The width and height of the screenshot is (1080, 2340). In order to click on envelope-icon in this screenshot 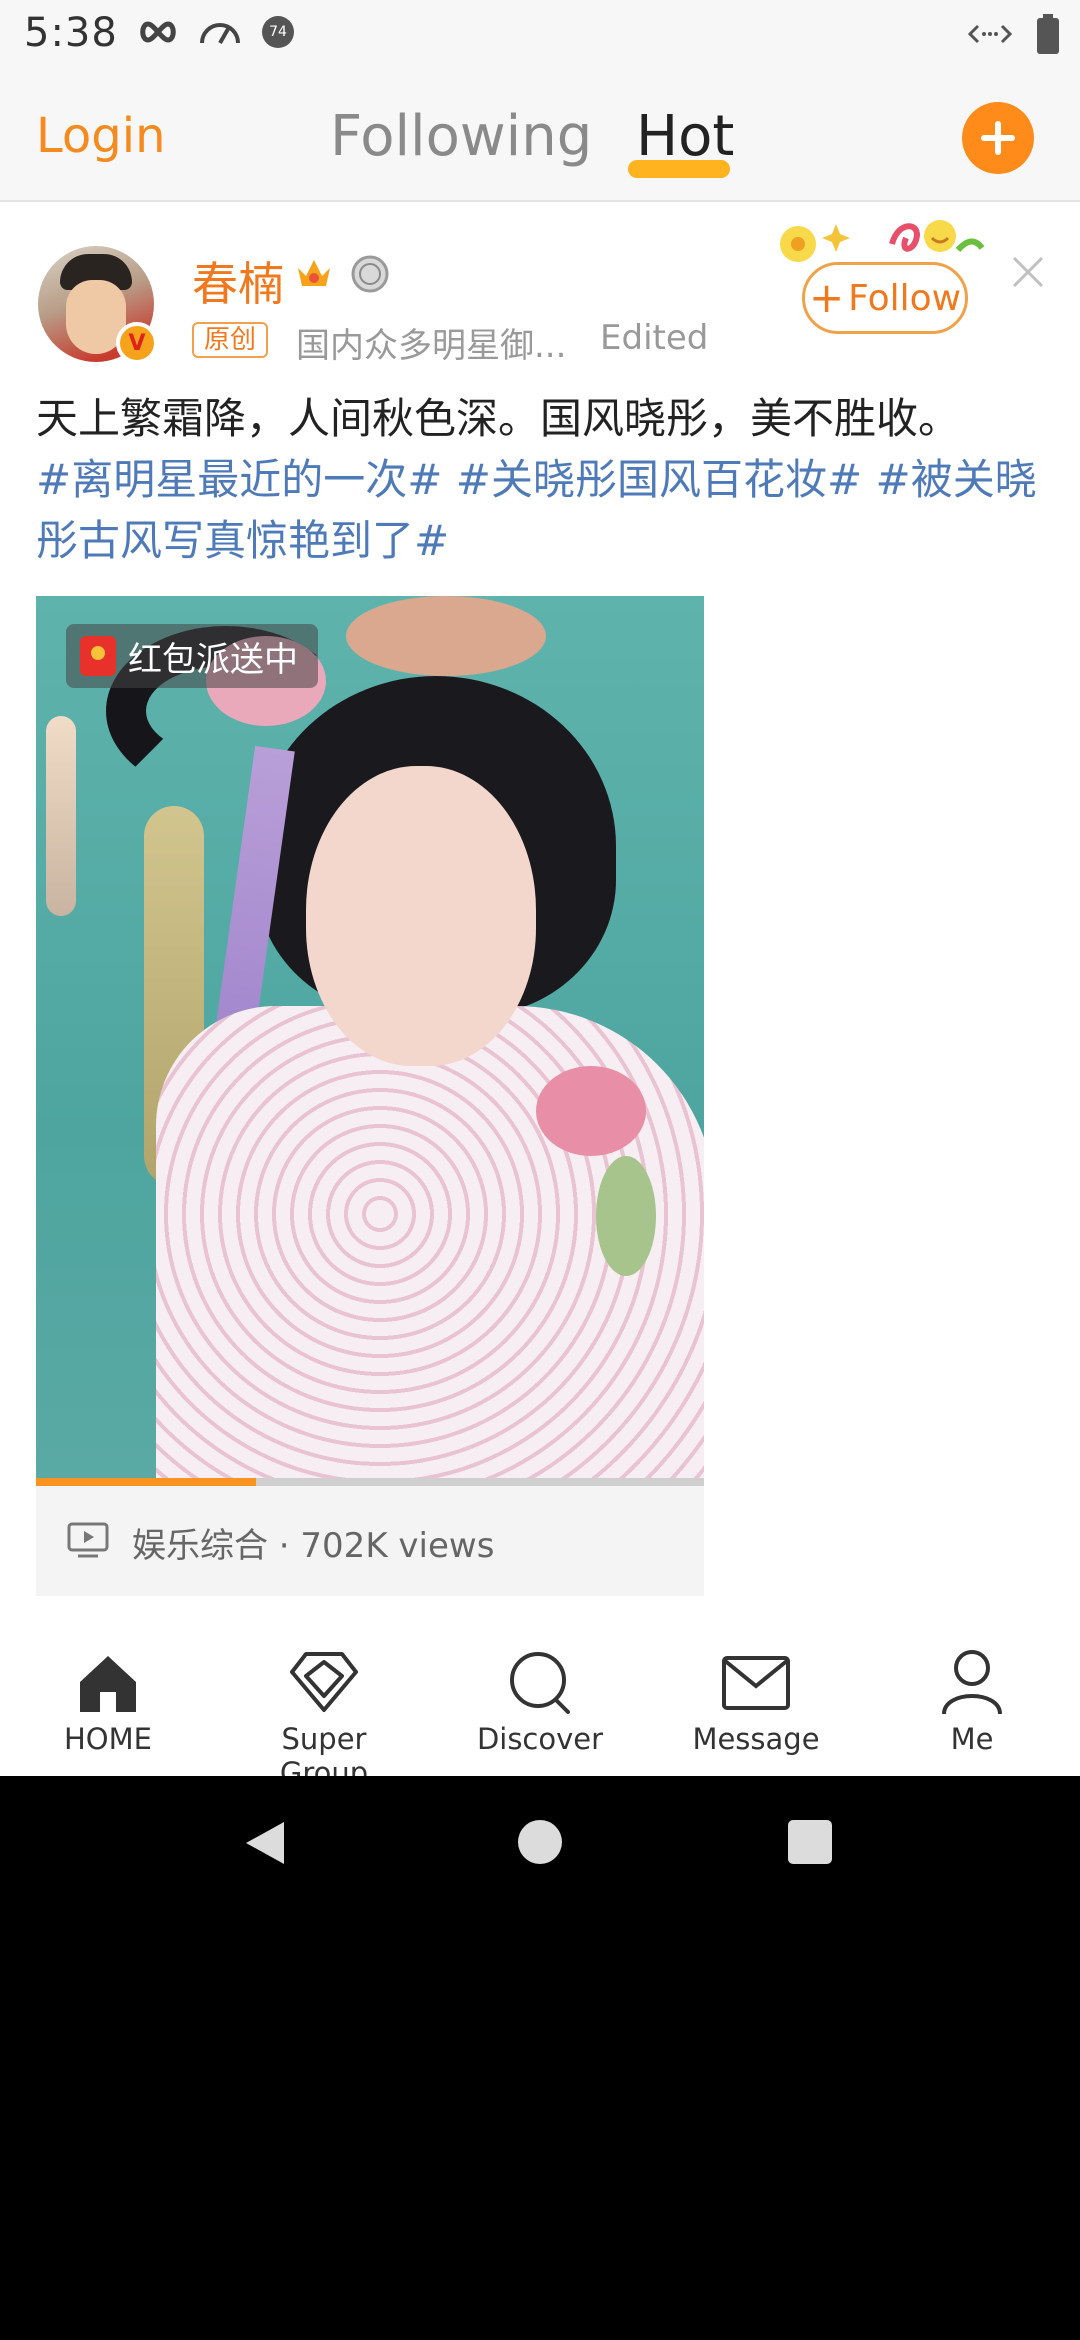, I will do `click(756, 1683)`.